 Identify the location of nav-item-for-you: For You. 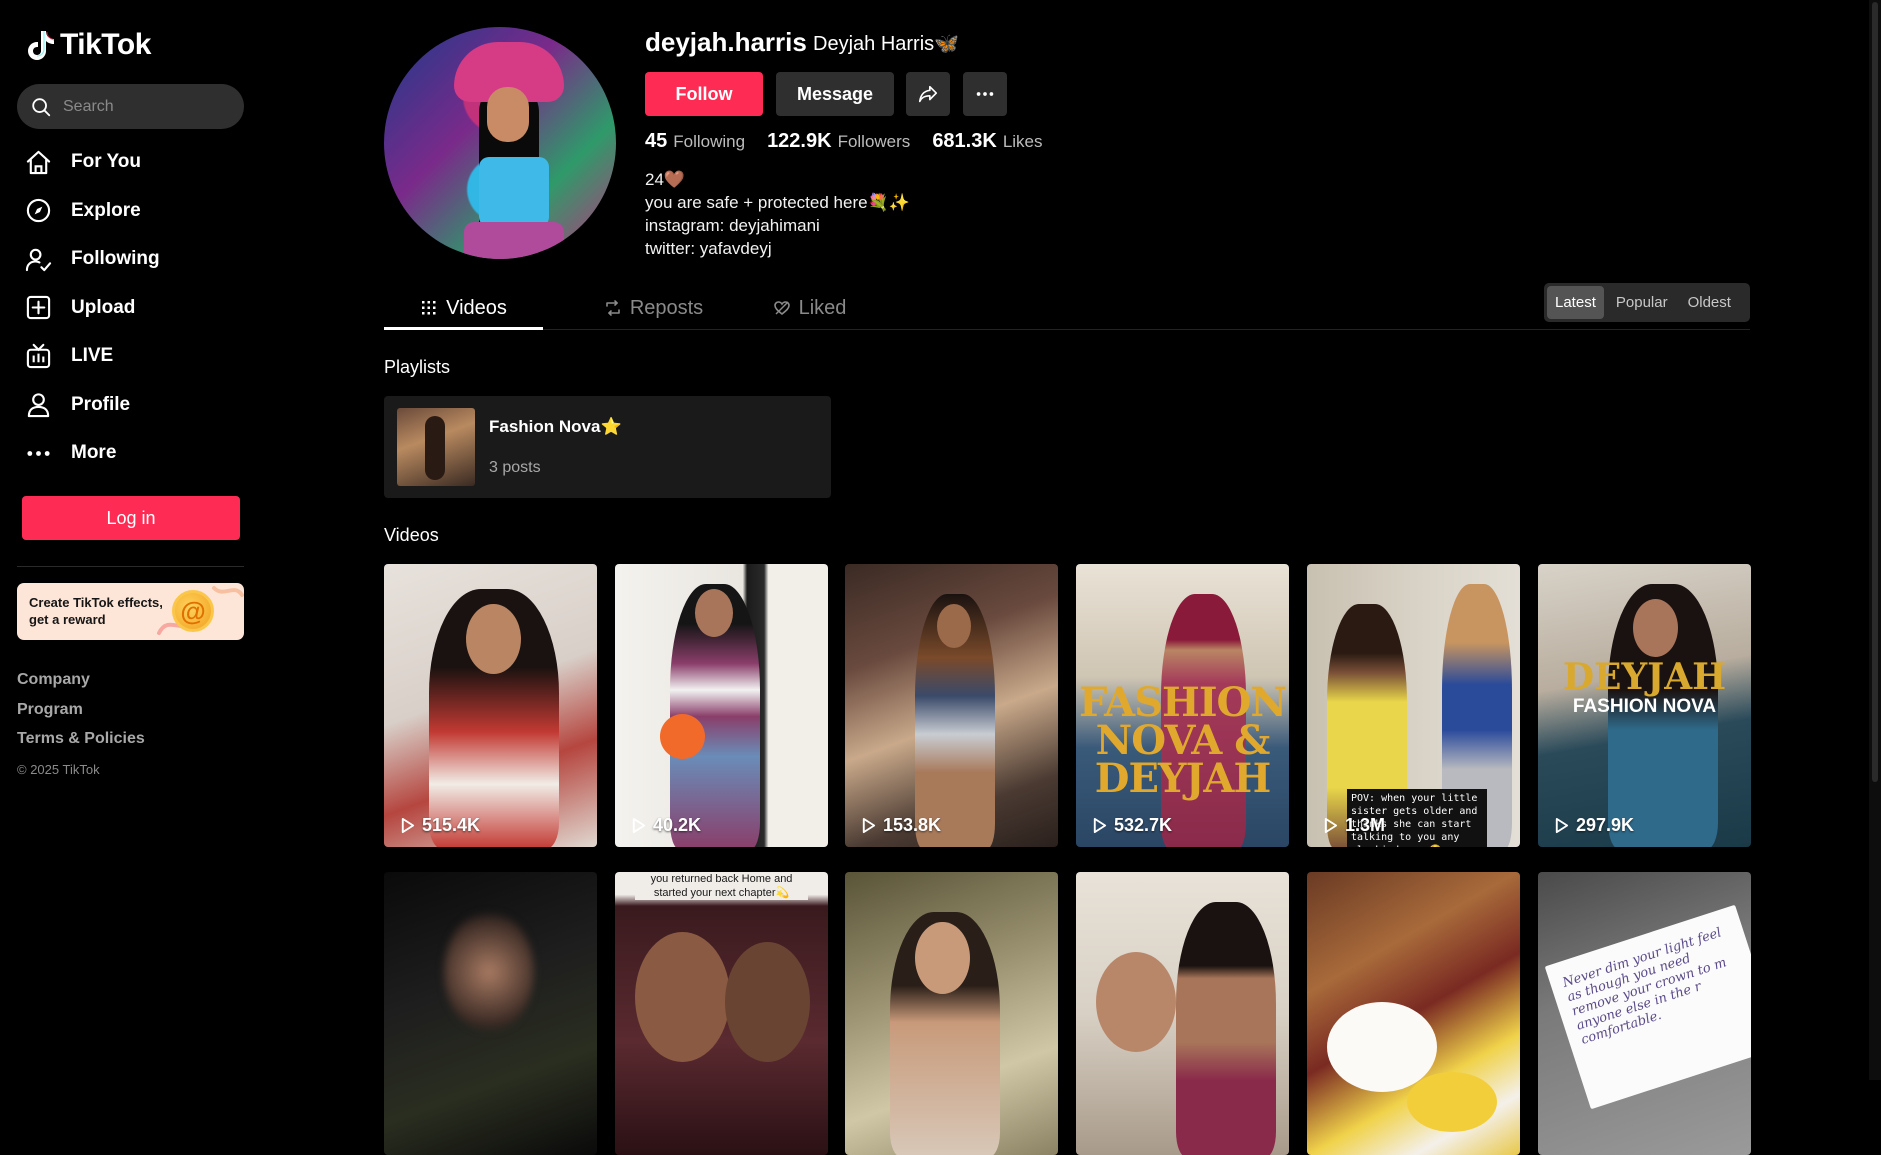
(134, 162).